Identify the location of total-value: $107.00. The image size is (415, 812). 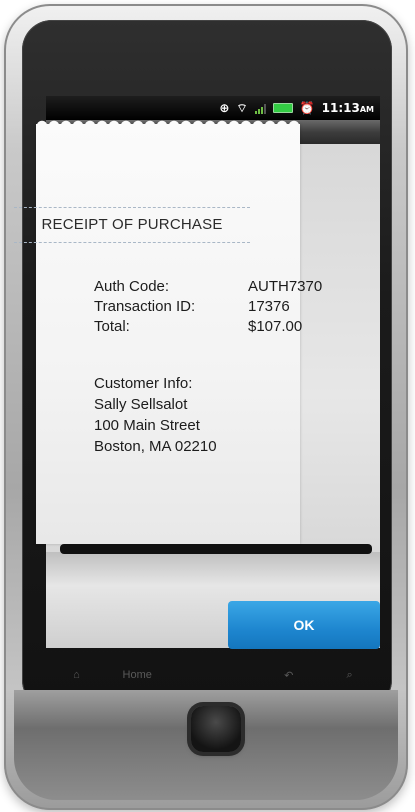
(275, 326).